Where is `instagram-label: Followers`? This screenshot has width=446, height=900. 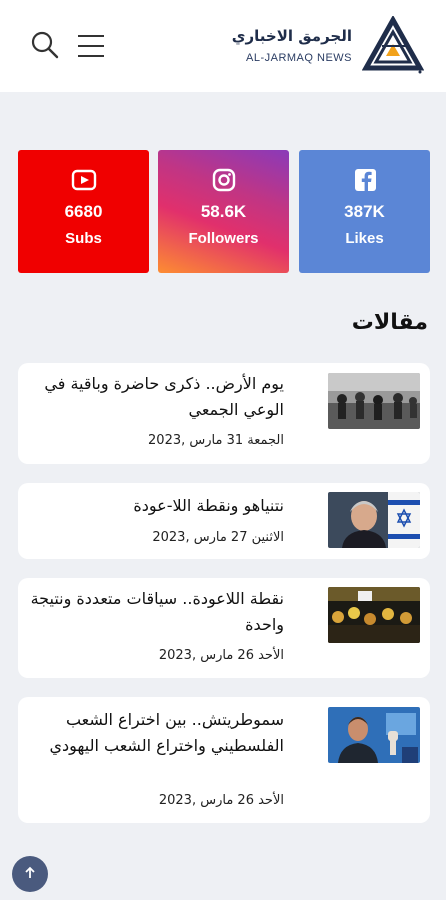
instagram-label: Followers is located at coordinates (223, 238).